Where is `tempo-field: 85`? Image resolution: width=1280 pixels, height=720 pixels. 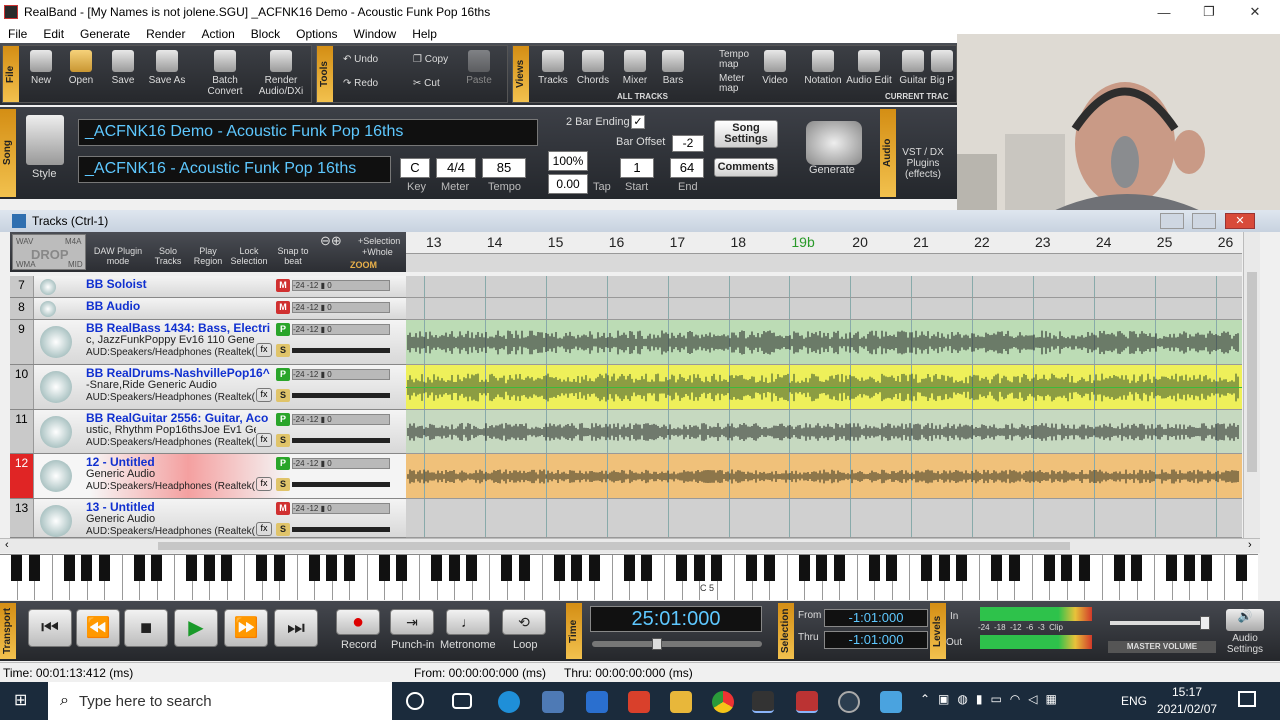 tempo-field: 85 is located at coordinates (504, 168).